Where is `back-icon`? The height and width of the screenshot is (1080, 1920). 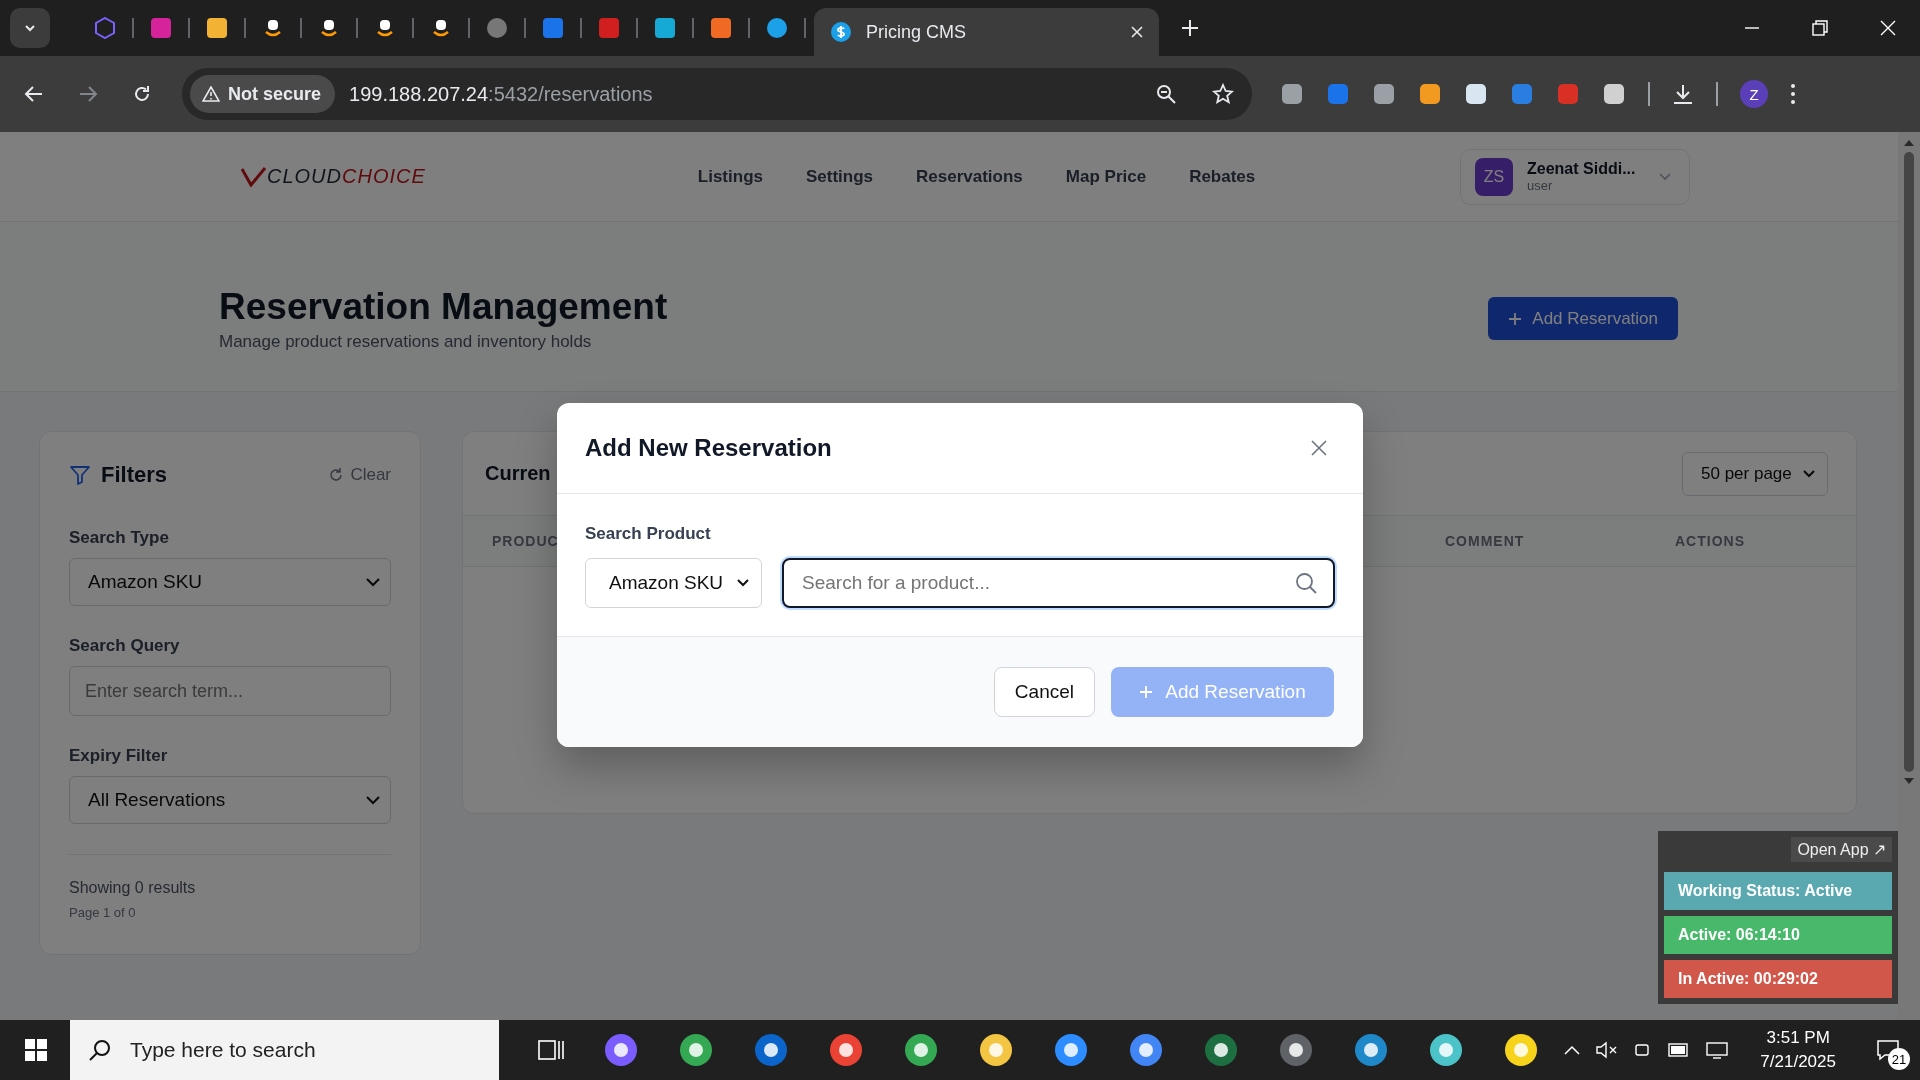
back-icon is located at coordinates (34, 94).